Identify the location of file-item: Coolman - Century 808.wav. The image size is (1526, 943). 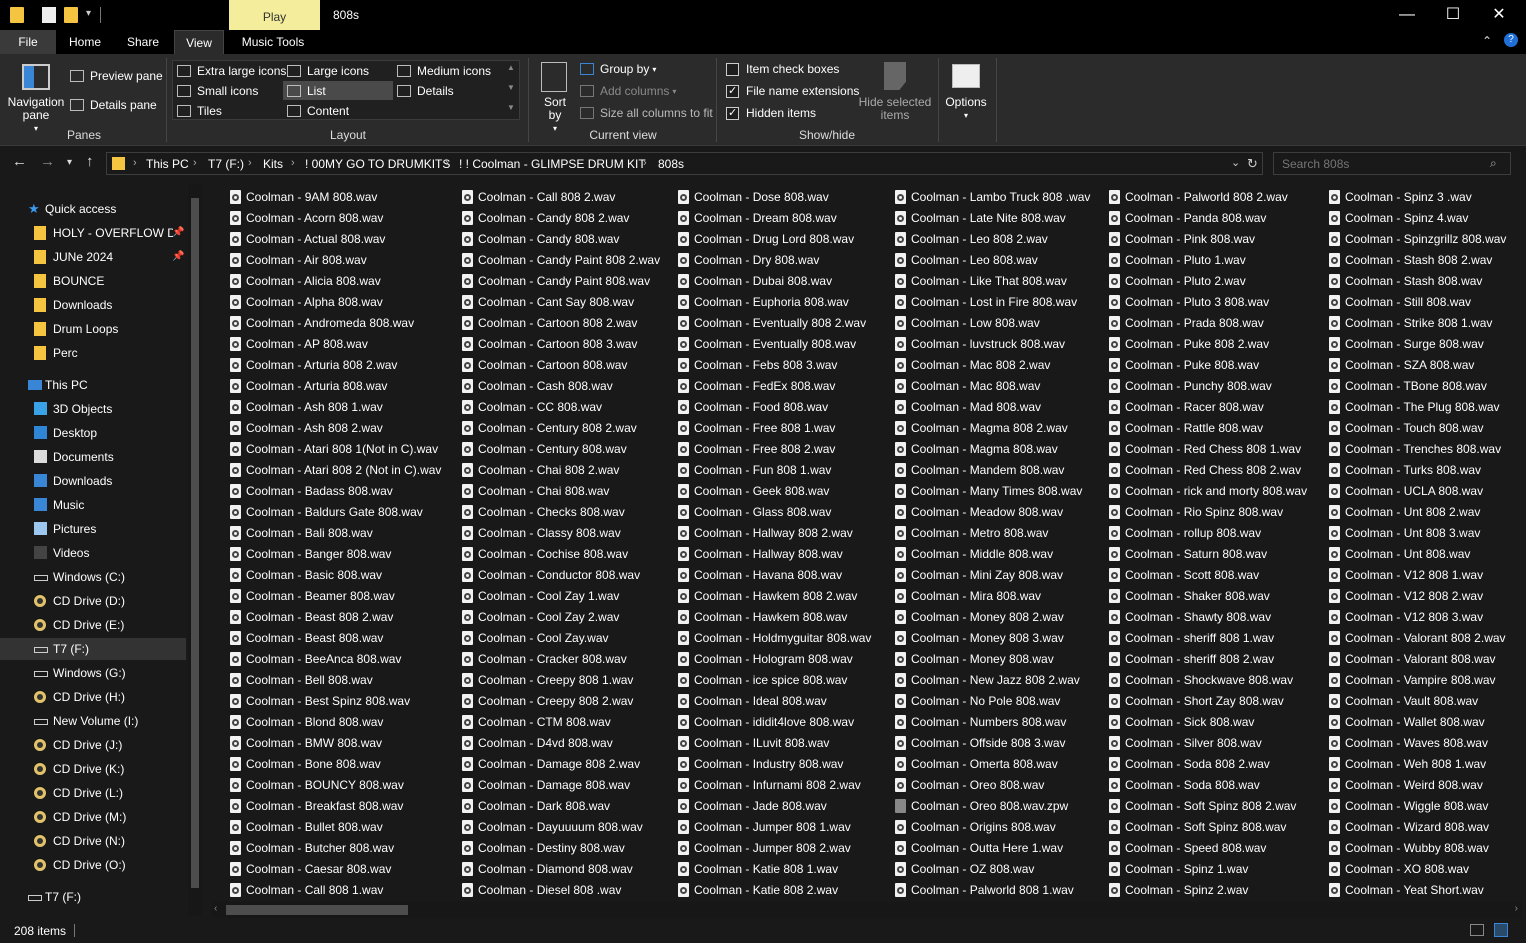
(563, 448).